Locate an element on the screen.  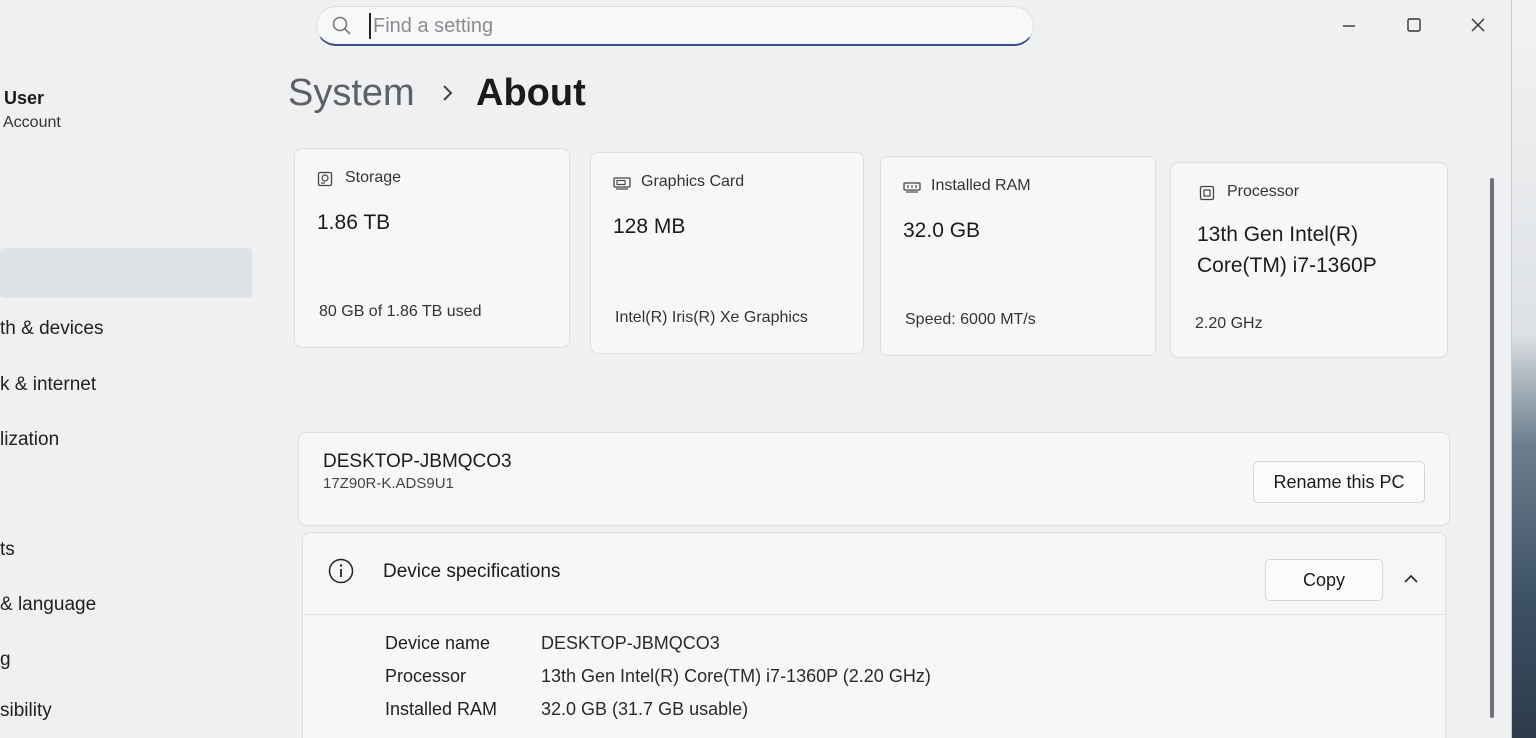
info-icon is located at coordinates (341, 571).